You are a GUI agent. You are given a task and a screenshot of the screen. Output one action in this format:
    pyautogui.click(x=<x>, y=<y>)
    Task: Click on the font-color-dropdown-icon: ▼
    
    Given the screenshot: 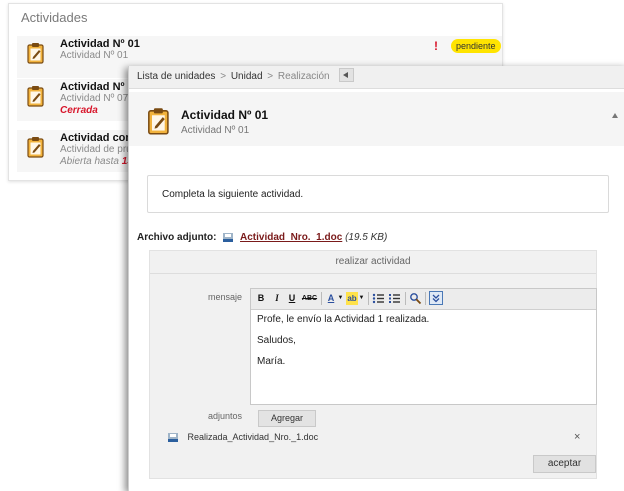 What is the action you would take?
    pyautogui.click(x=340, y=298)
    